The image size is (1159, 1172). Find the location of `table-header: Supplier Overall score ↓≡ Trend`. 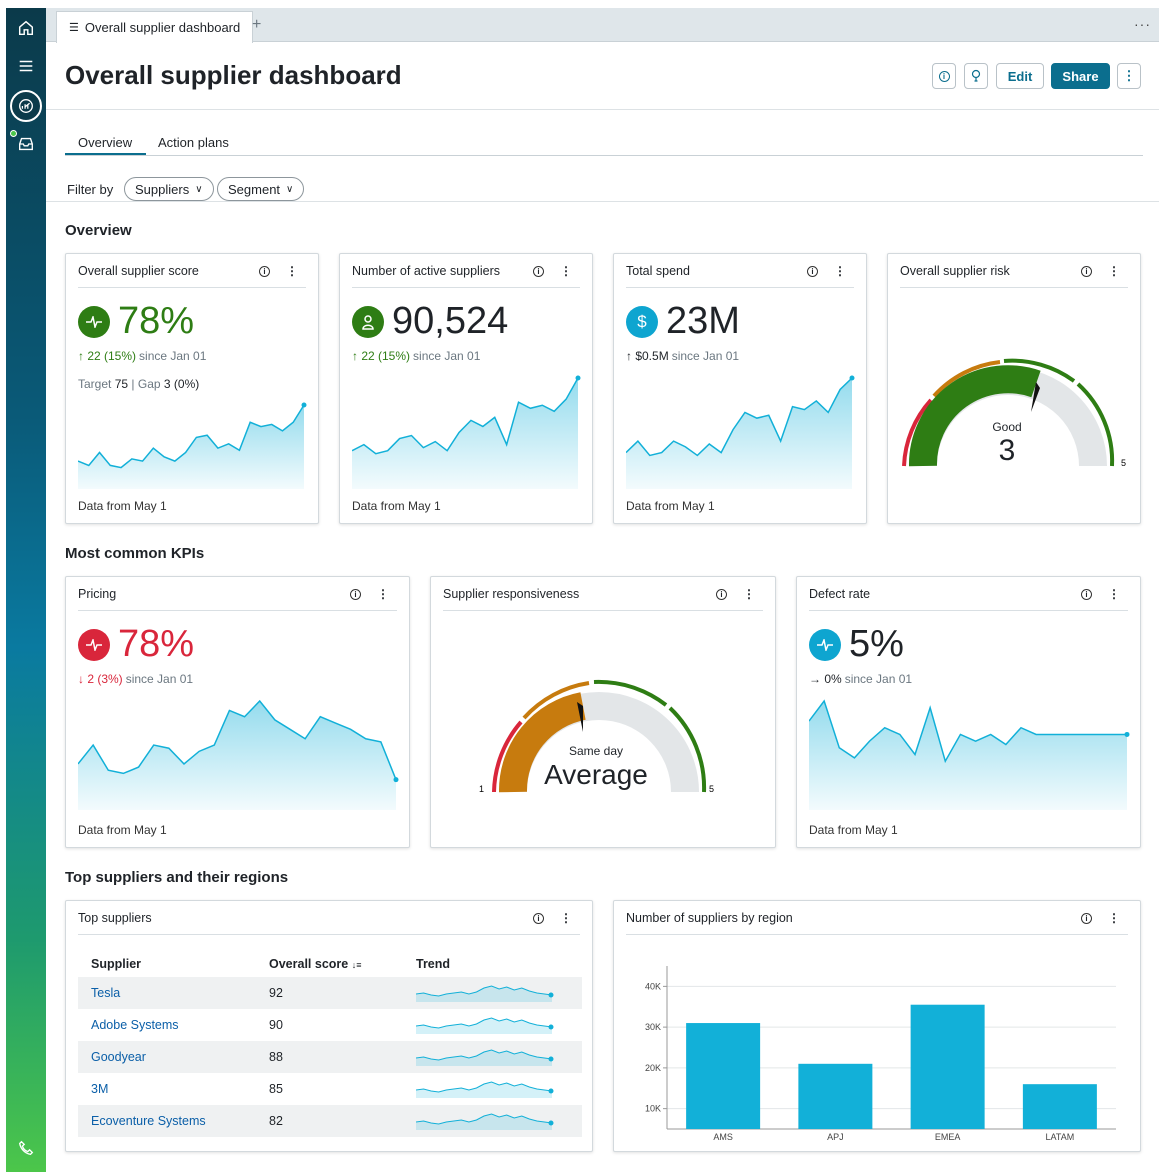

table-header: Supplier Overall score ↓≡ Trend is located at coordinates (330, 964).